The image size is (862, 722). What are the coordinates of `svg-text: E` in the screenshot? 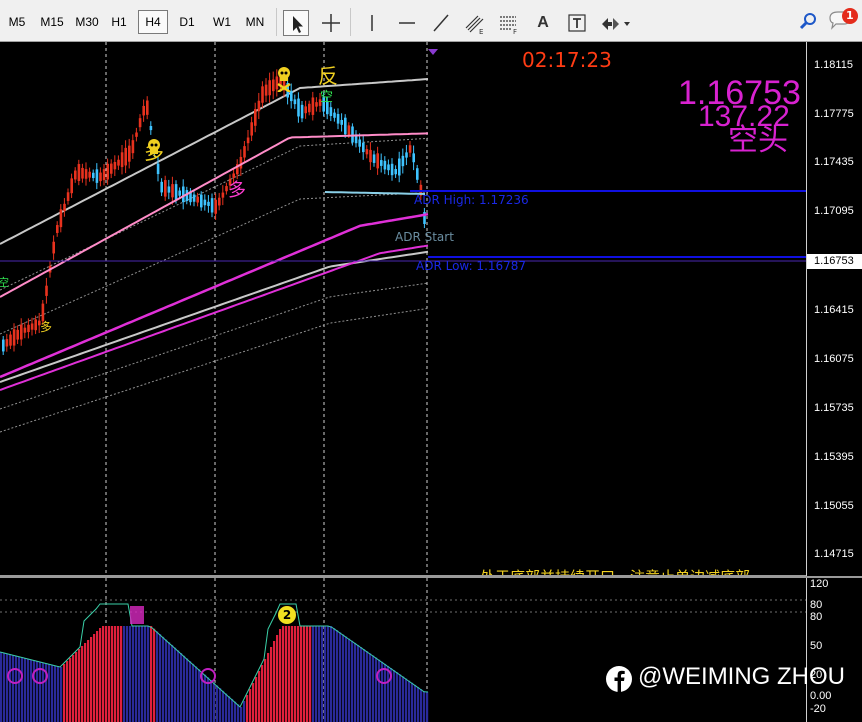 It's located at (481, 32).